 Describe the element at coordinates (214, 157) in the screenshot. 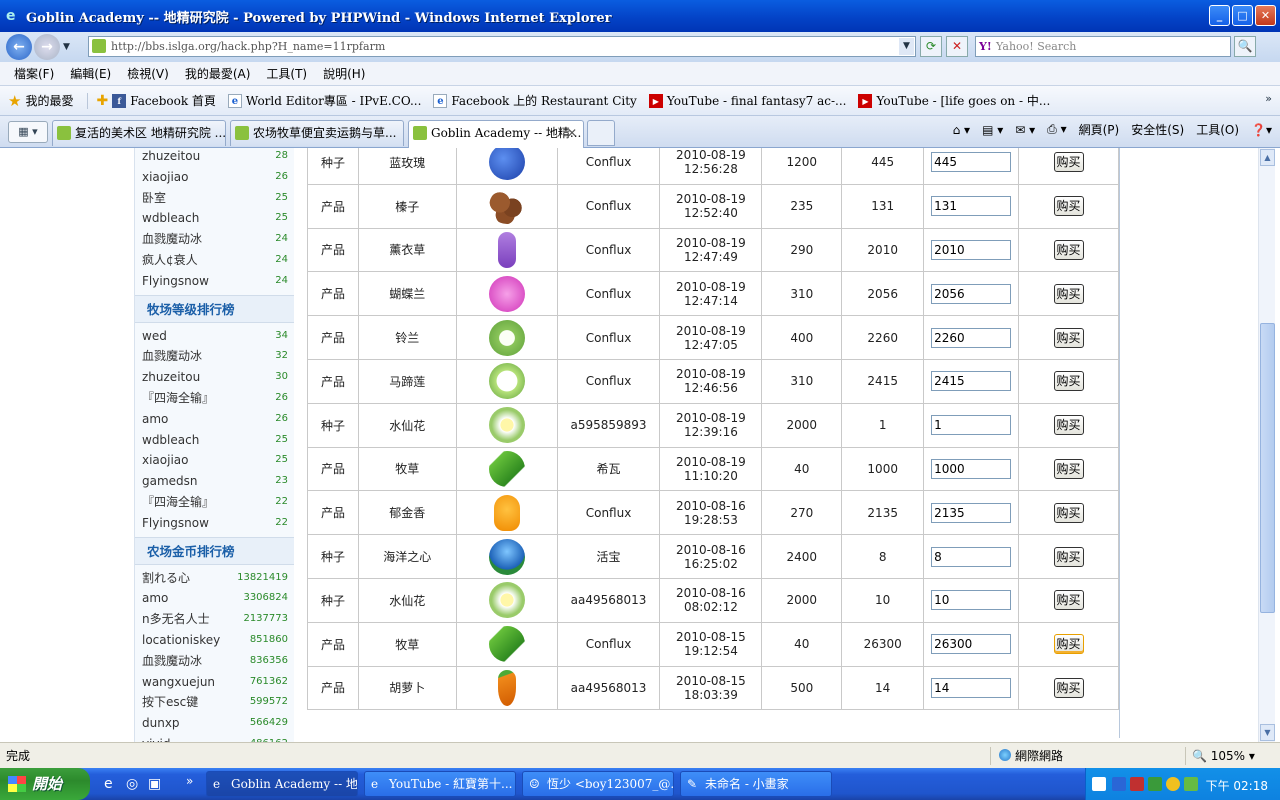

I see `sidebar-row: zhuzeitou 28` at that location.